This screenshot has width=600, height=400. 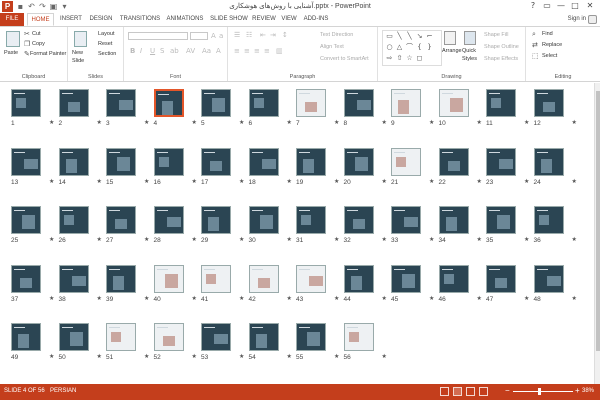 What do you see at coordinates (318, 227) in the screenshot?
I see `slide-thumbnail: 31 ★` at bounding box center [318, 227].